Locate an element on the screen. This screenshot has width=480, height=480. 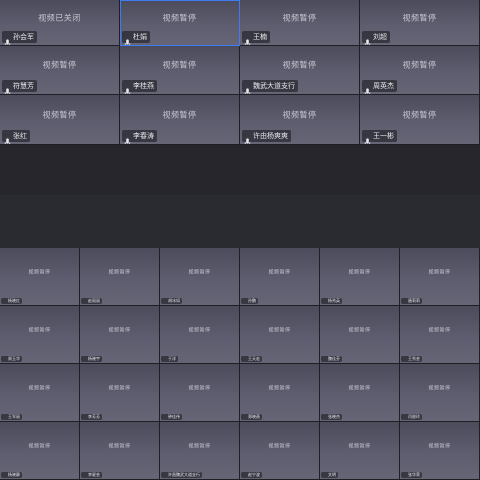
participant-name-bar: 孙鹏 is located at coordinates (249, 301).